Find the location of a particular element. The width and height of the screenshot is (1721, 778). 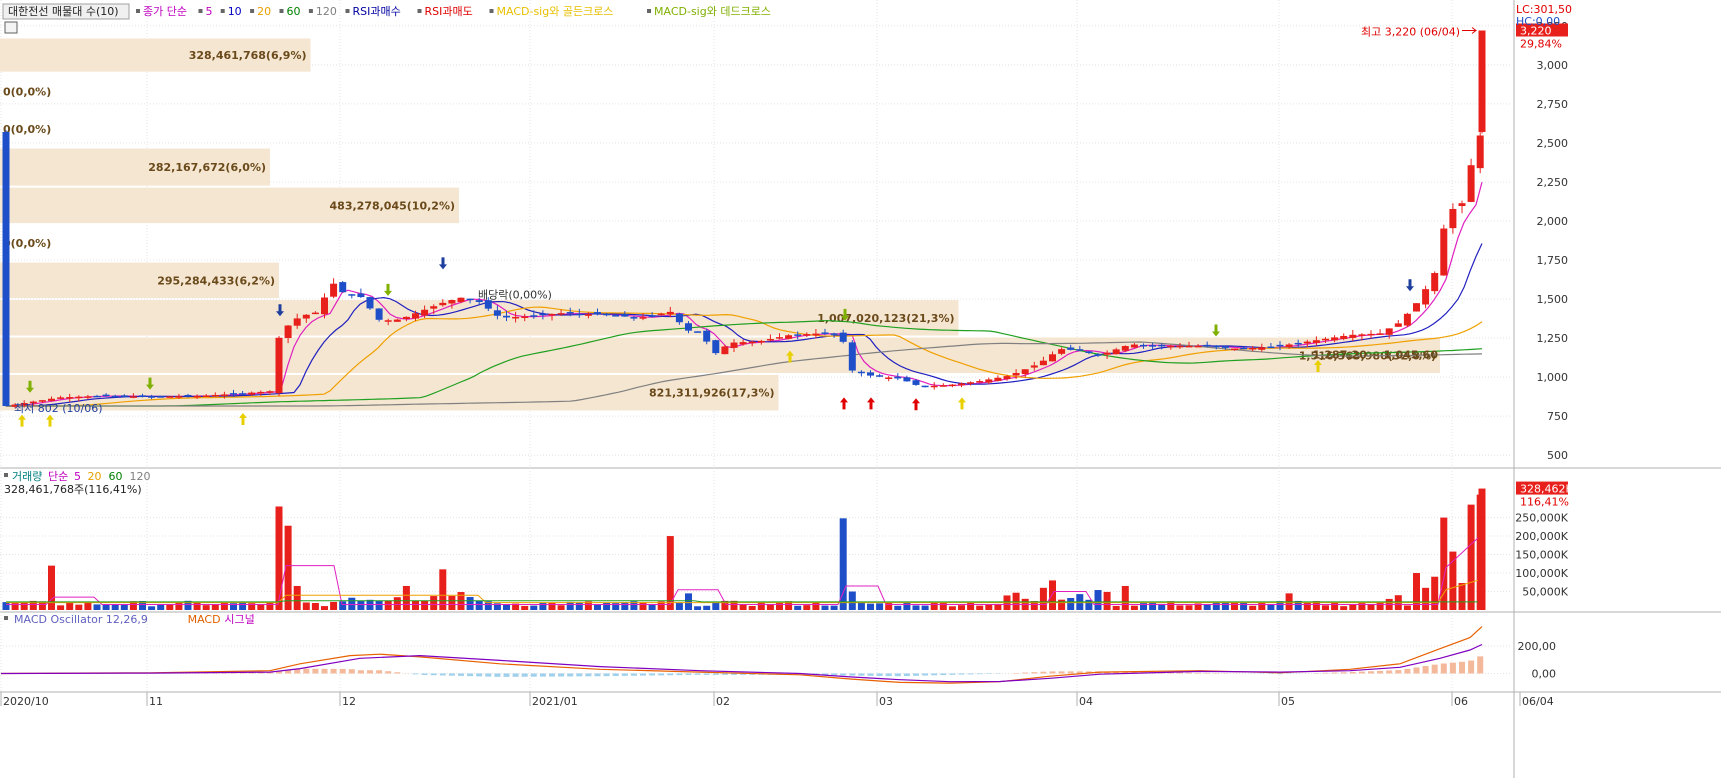

price-tick-label: 1,750 is located at coordinates (1553, 260).